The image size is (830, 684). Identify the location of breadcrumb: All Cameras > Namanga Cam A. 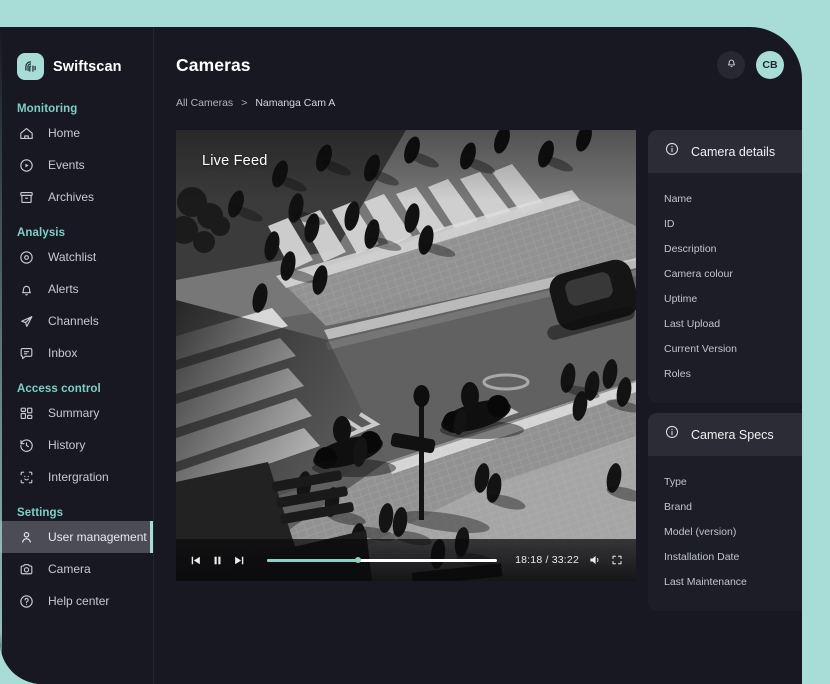
(478, 103).